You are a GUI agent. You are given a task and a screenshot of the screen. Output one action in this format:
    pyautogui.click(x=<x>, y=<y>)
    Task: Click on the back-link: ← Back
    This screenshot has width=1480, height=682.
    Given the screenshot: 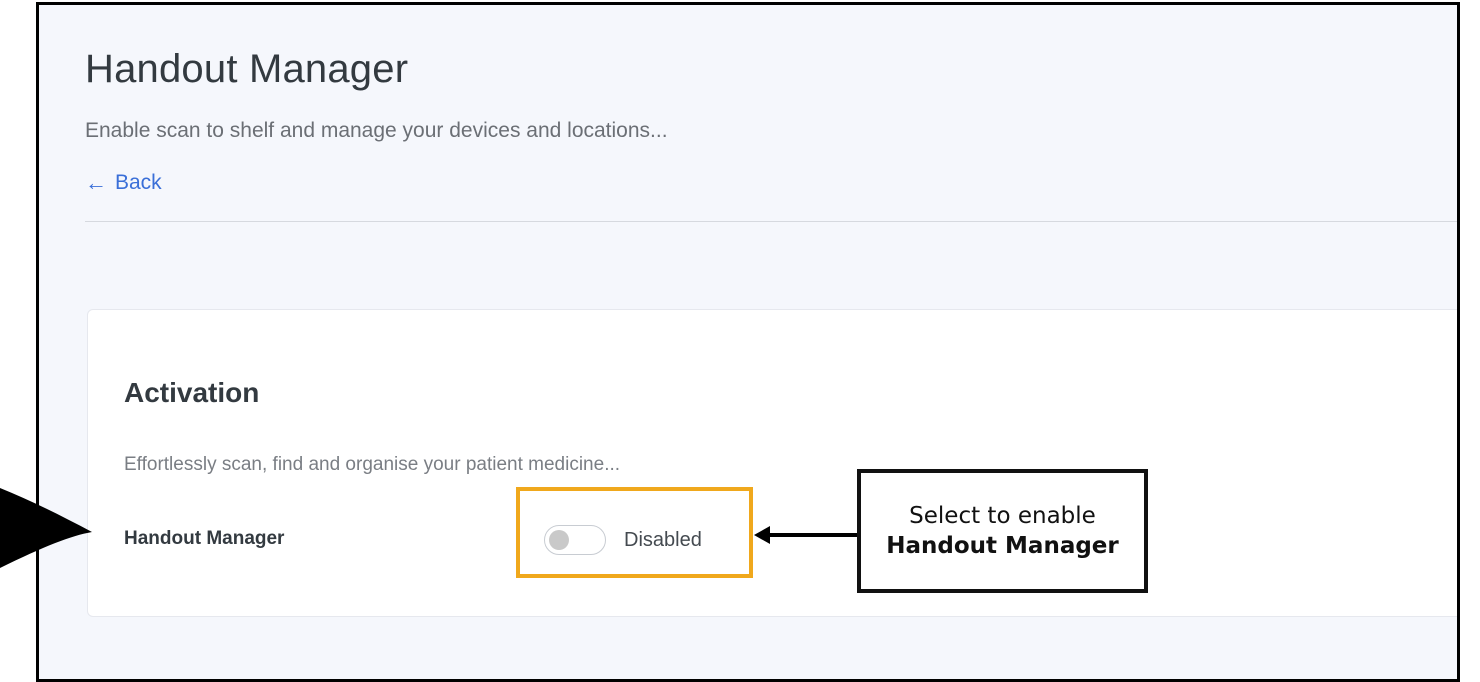 What is the action you would take?
    pyautogui.click(x=123, y=183)
    